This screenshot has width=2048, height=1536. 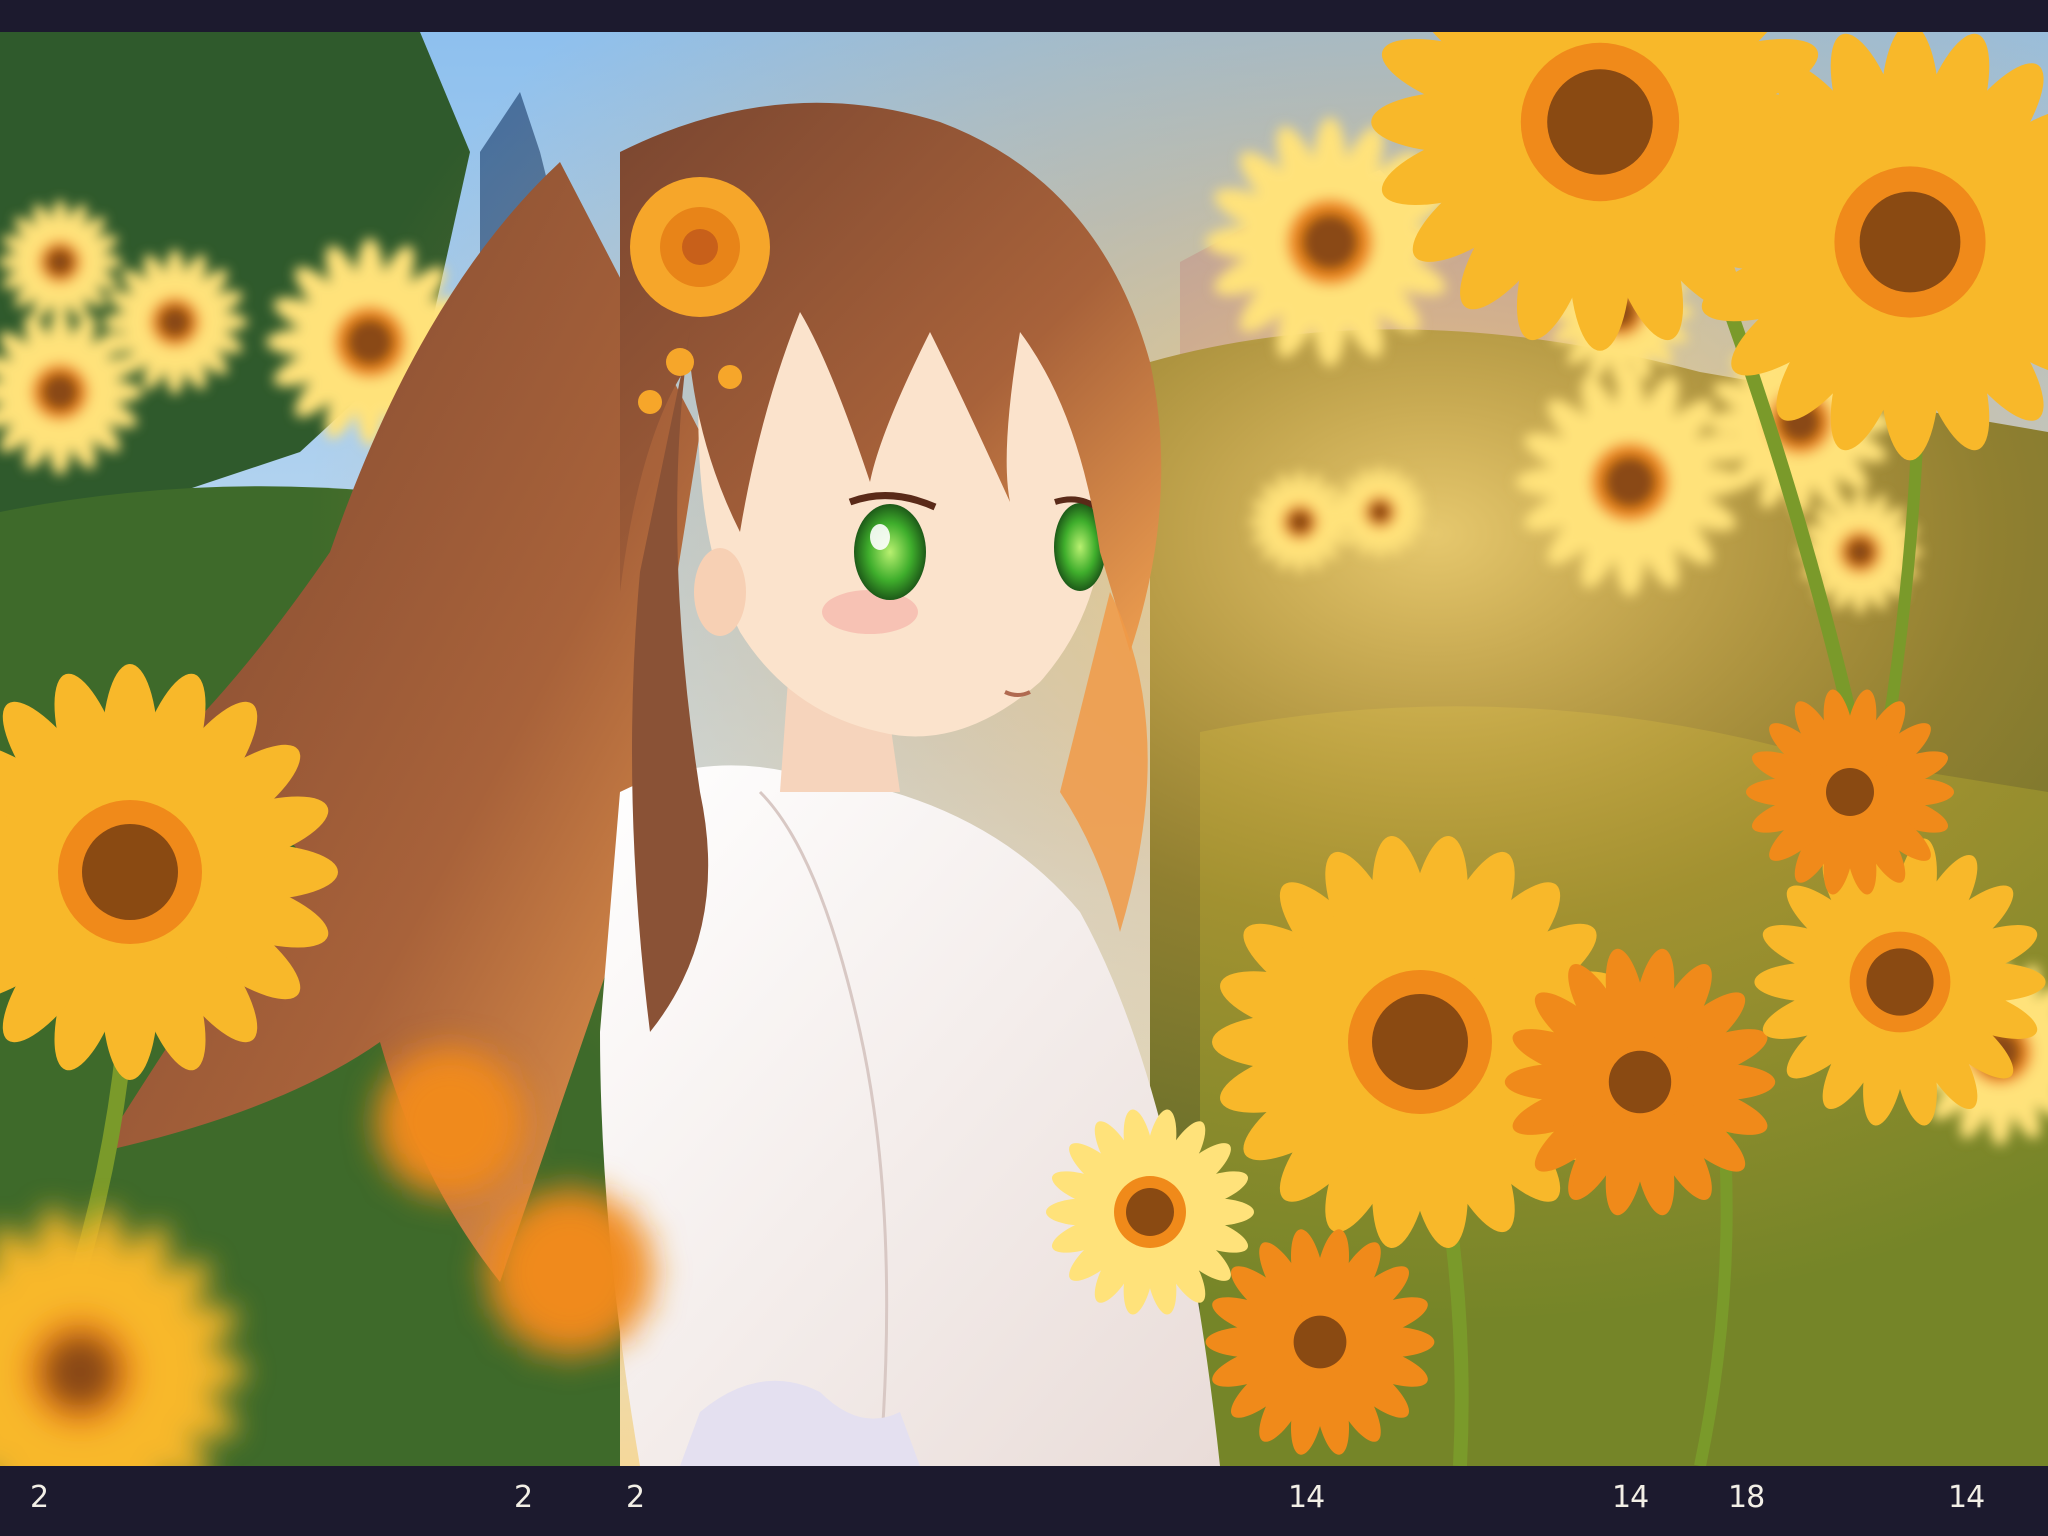 I want to click on frame-number: 18, so click(x=1746, y=1497).